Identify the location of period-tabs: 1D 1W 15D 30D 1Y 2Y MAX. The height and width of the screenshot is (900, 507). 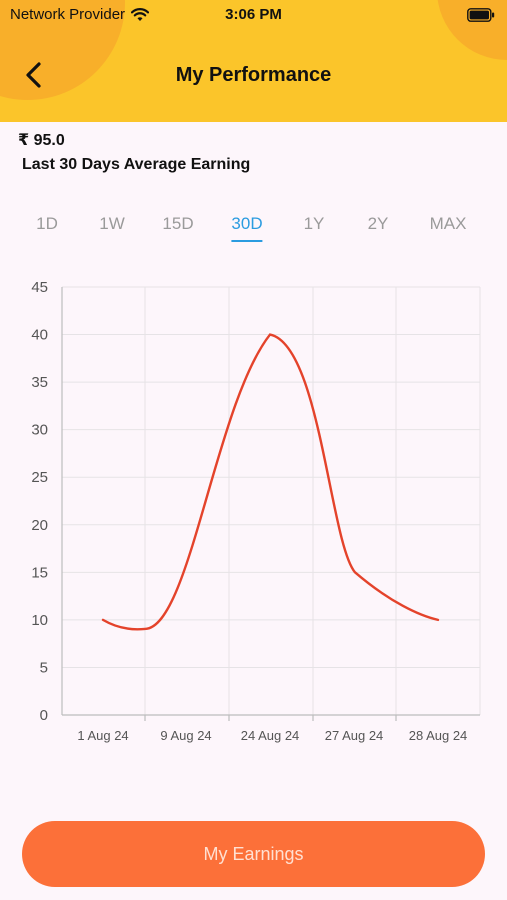
(253, 234).